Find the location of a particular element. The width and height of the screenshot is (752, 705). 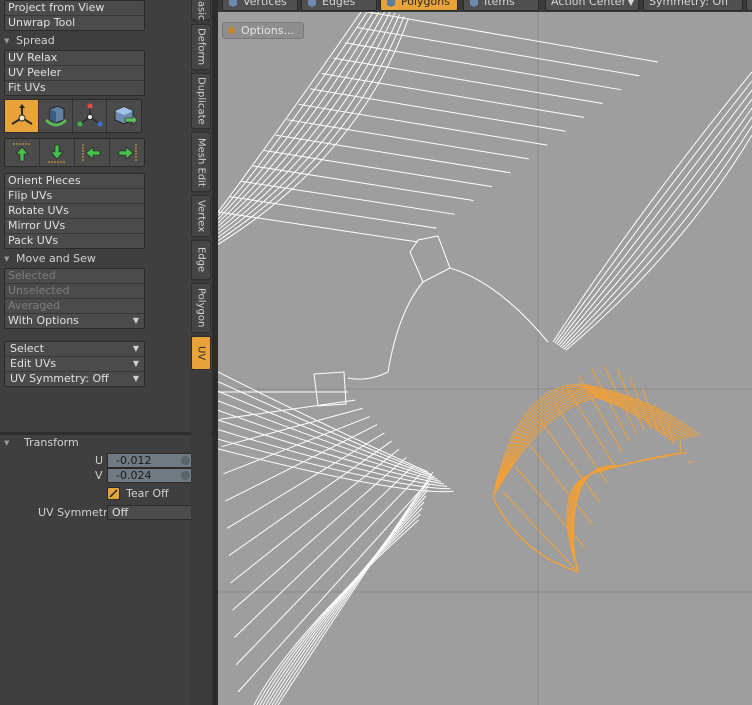

arrow-right-icon is located at coordinates (127, 152).